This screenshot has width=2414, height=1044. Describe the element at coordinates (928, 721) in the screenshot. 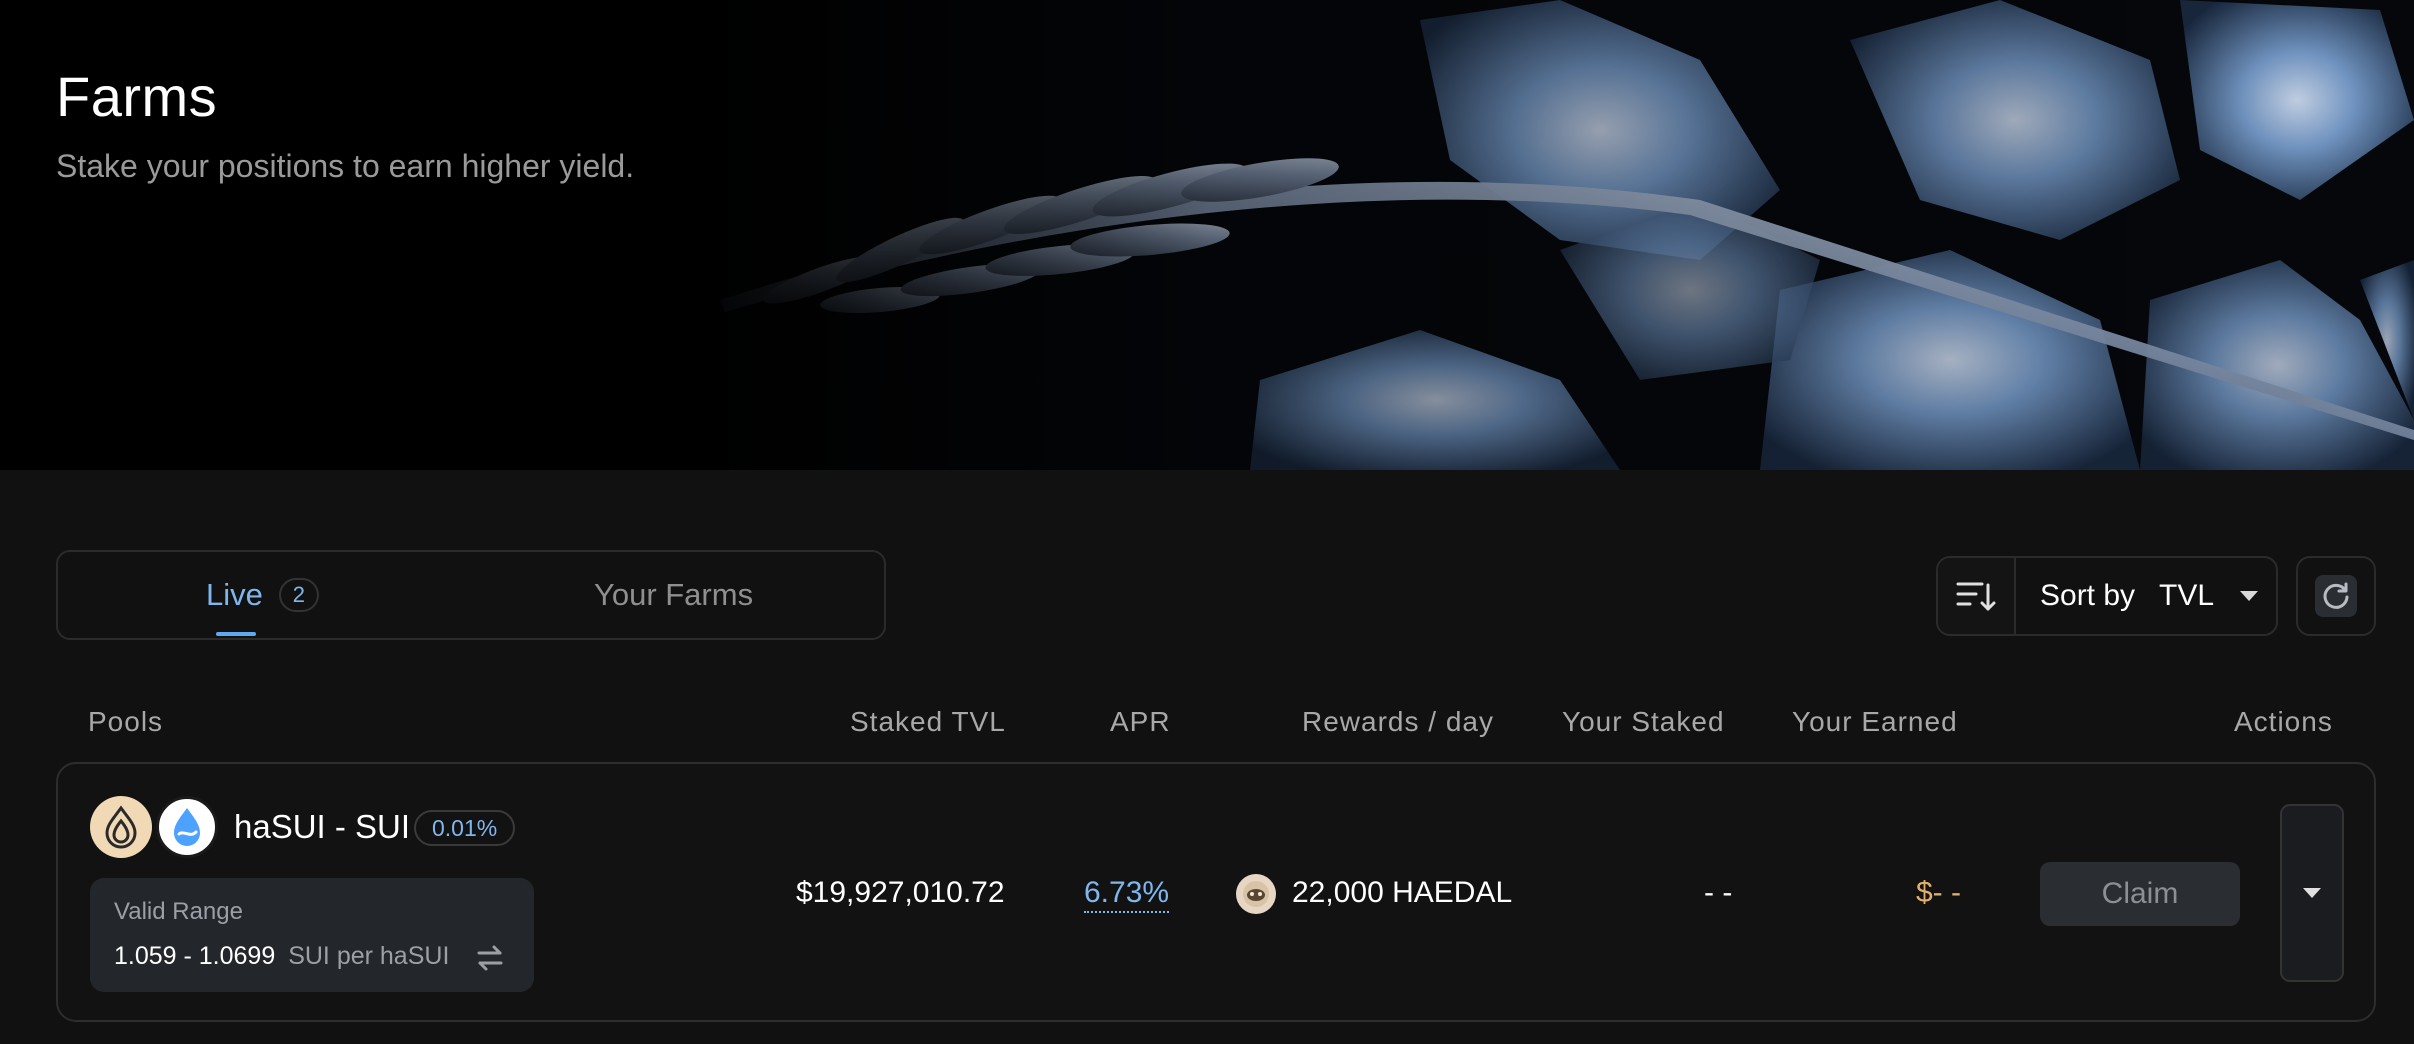

I see `column-header-staked-tvl: Staked TVL` at that location.